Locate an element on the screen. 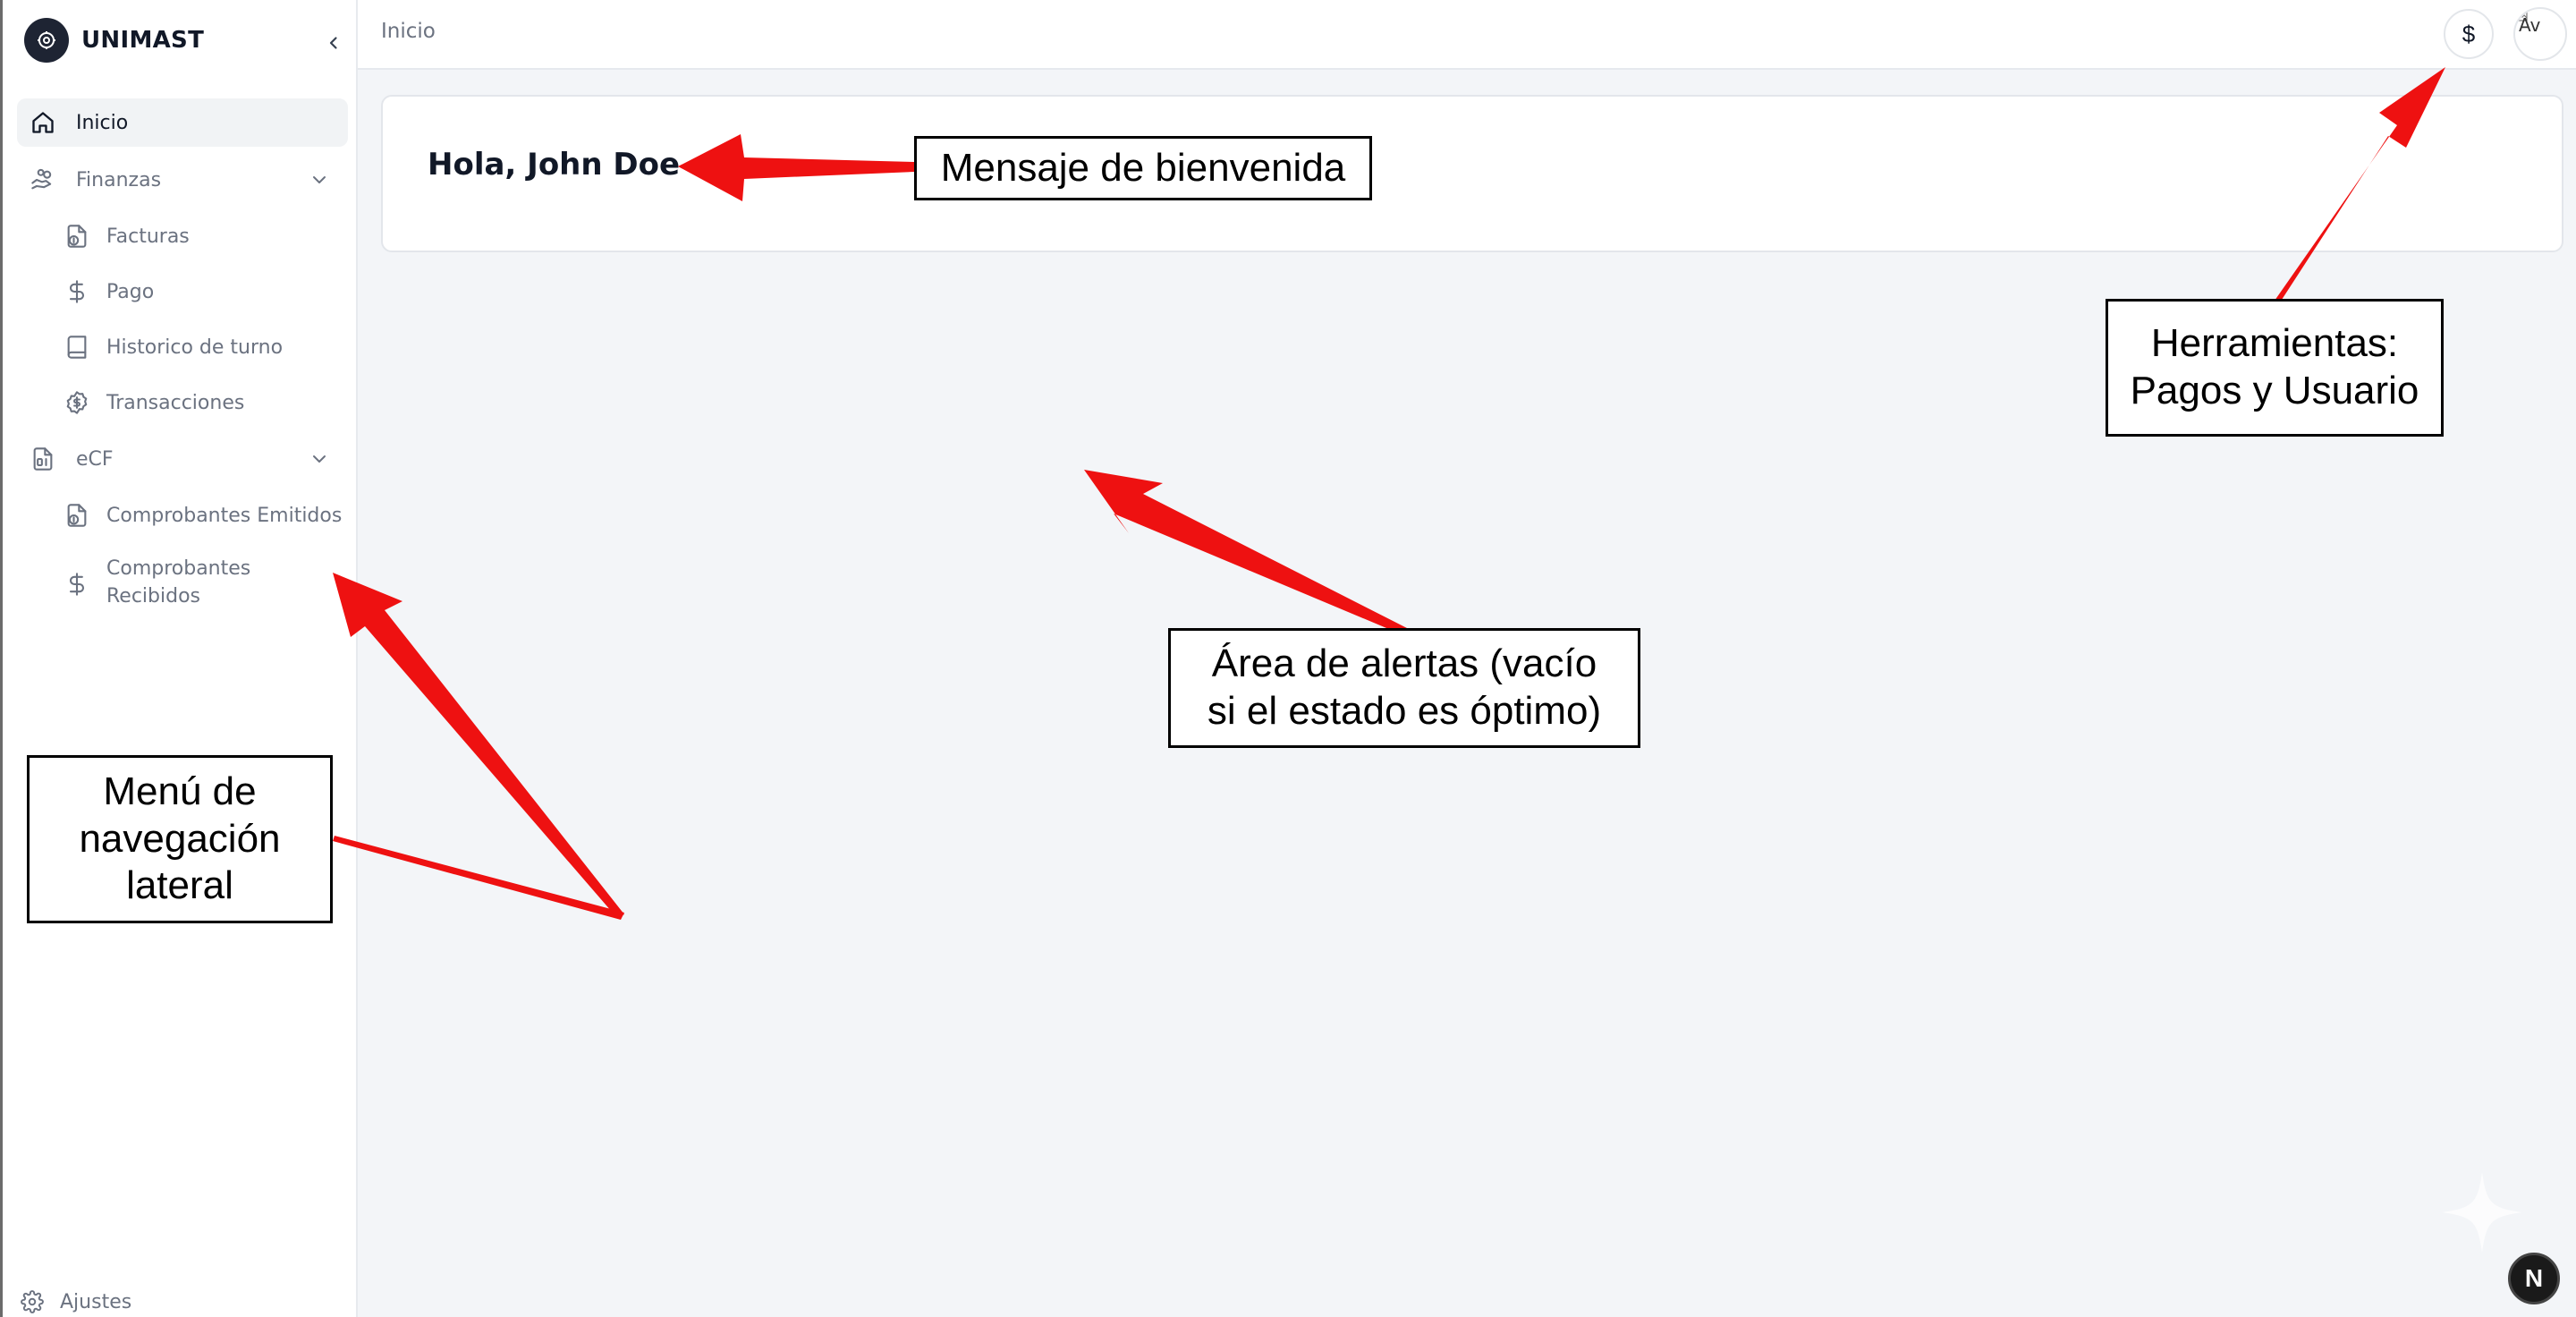  sidebar-item-finanzas: Finanzas is located at coordinates (182, 180).